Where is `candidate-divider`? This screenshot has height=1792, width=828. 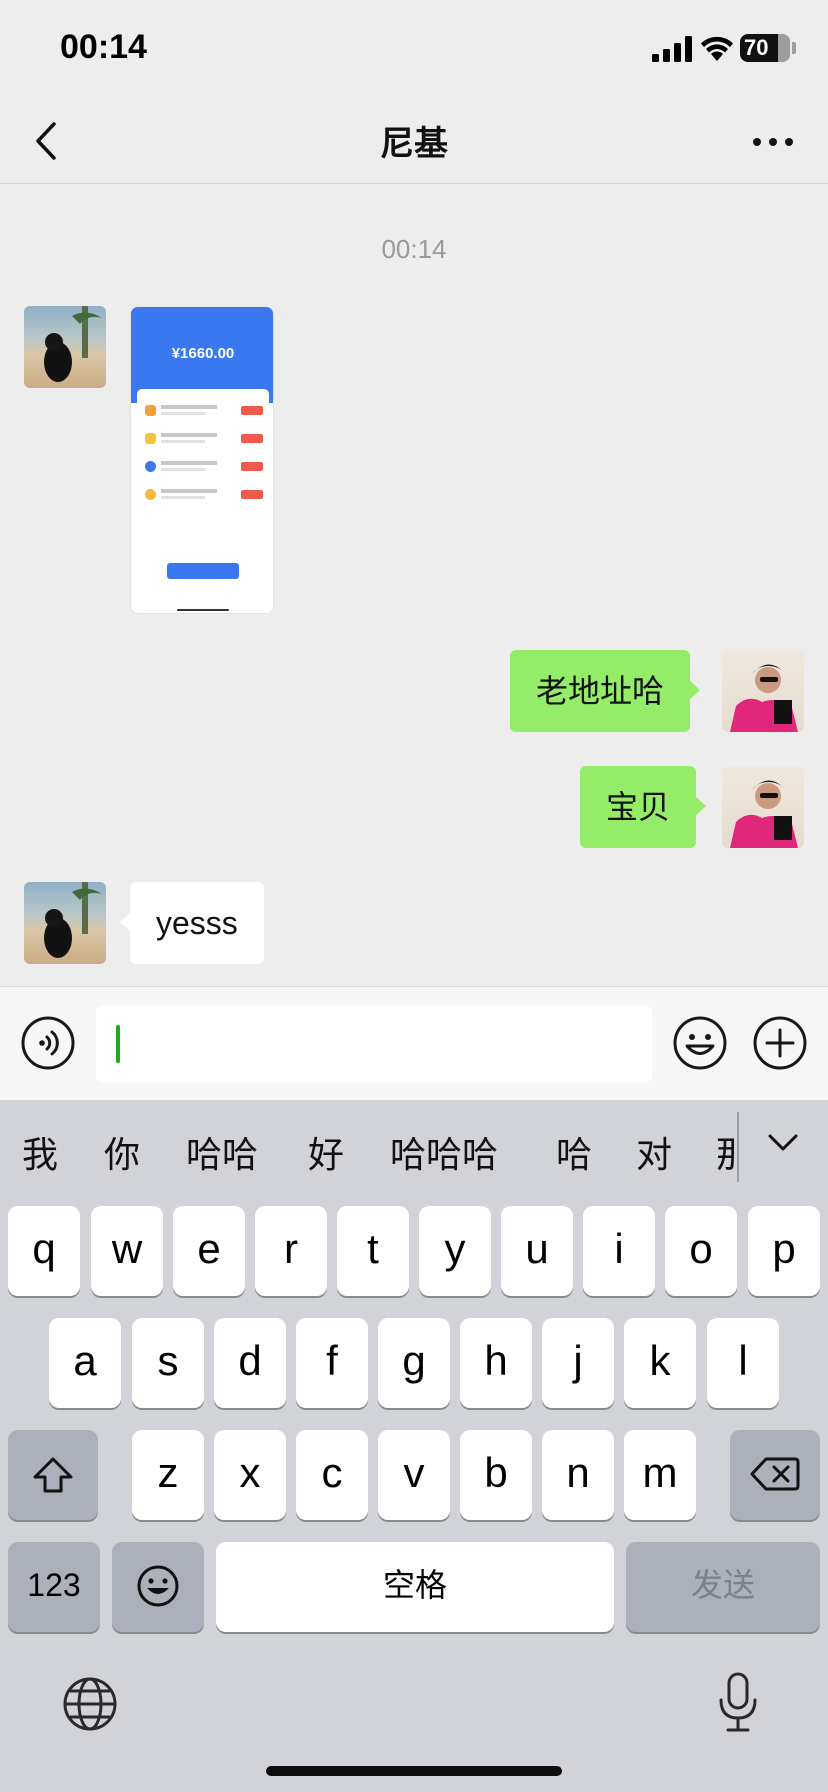
candidate-divider is located at coordinates (738, 1147).